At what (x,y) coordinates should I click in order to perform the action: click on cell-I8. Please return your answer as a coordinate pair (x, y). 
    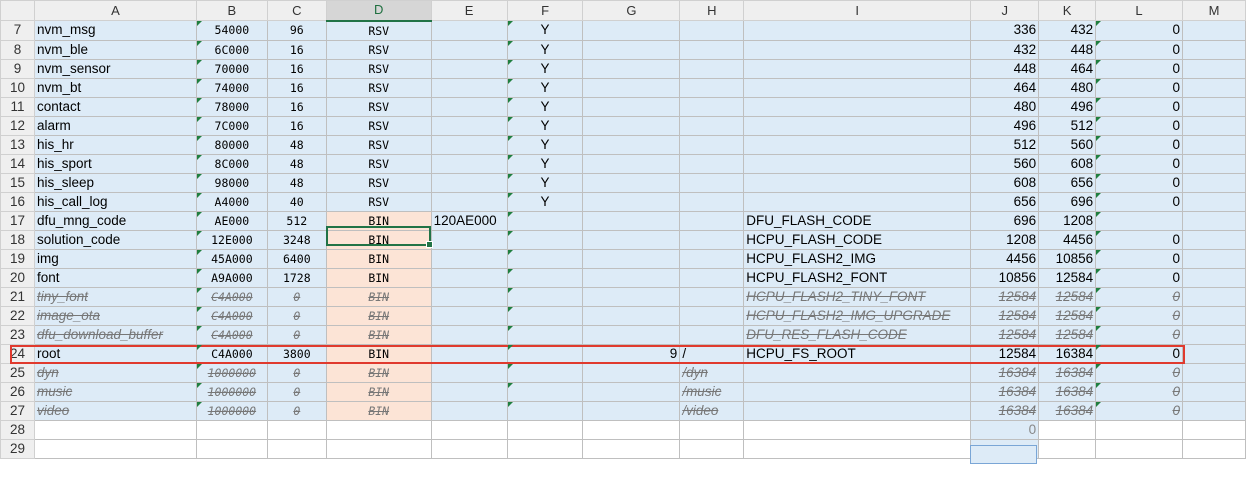
    Looking at the image, I should click on (857, 49).